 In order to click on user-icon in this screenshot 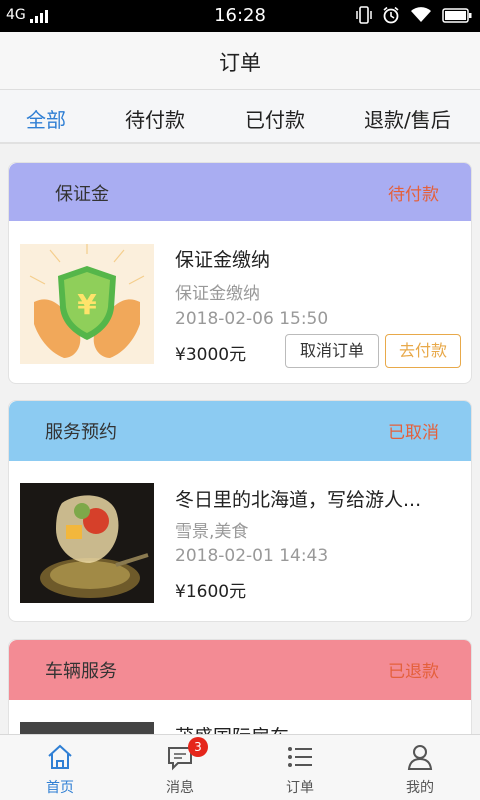, I will do `click(420, 757)`.